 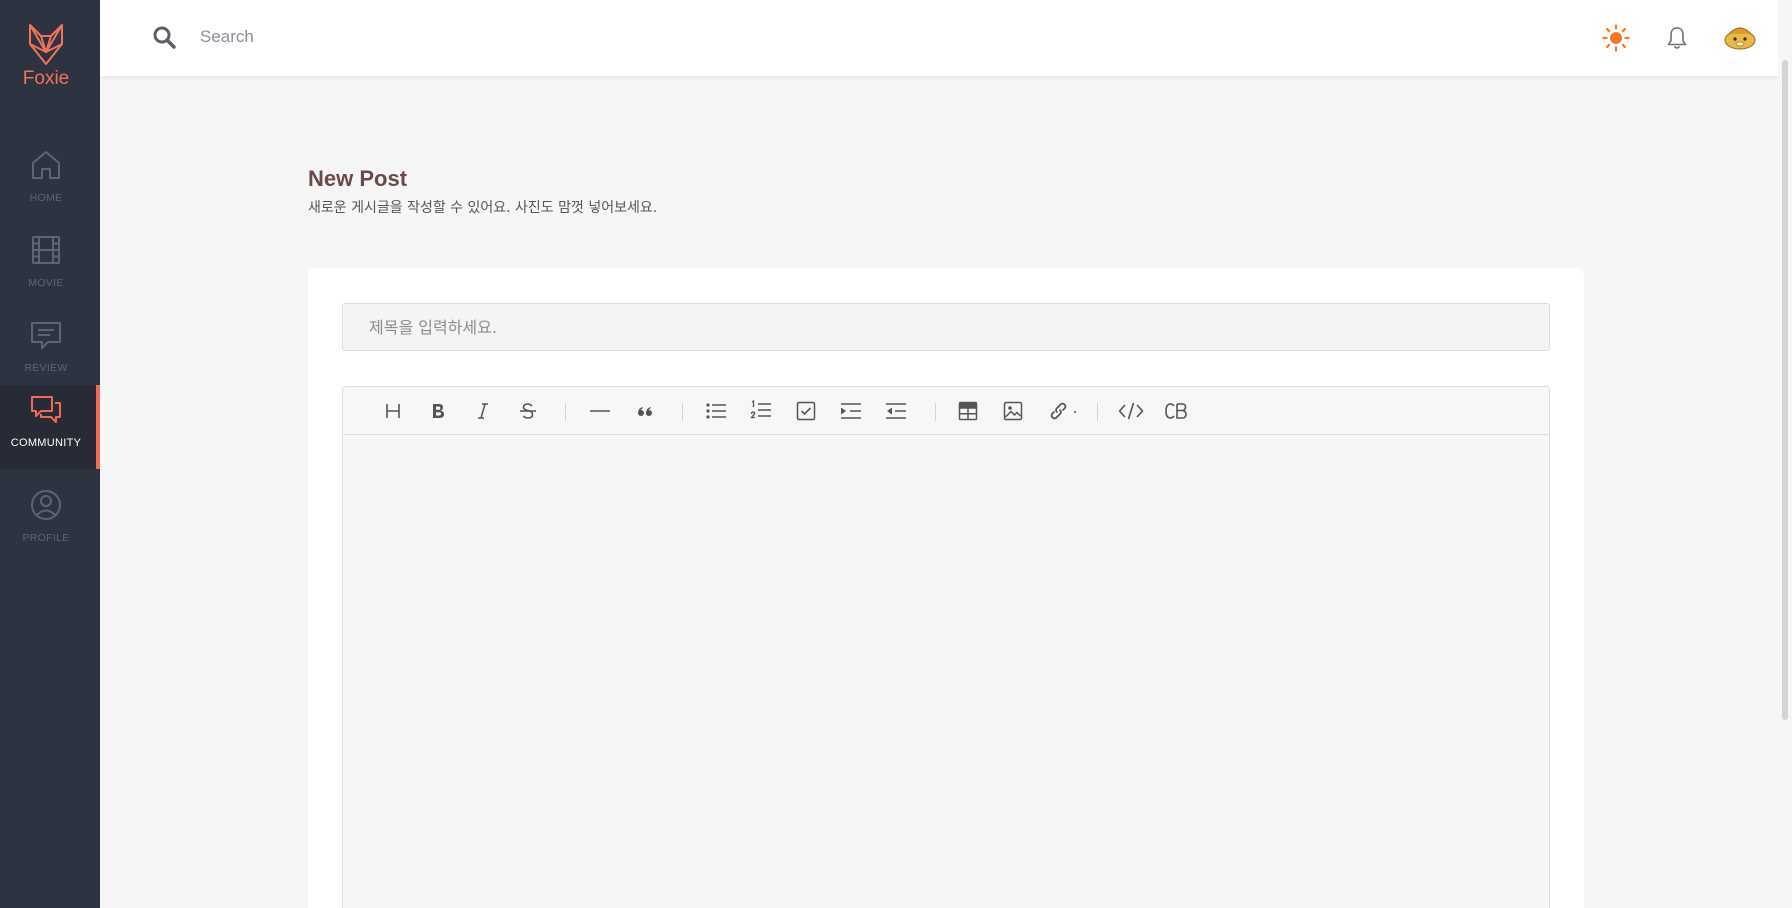 What do you see at coordinates (946, 411) in the screenshot?
I see `editor-toolbar` at bounding box center [946, 411].